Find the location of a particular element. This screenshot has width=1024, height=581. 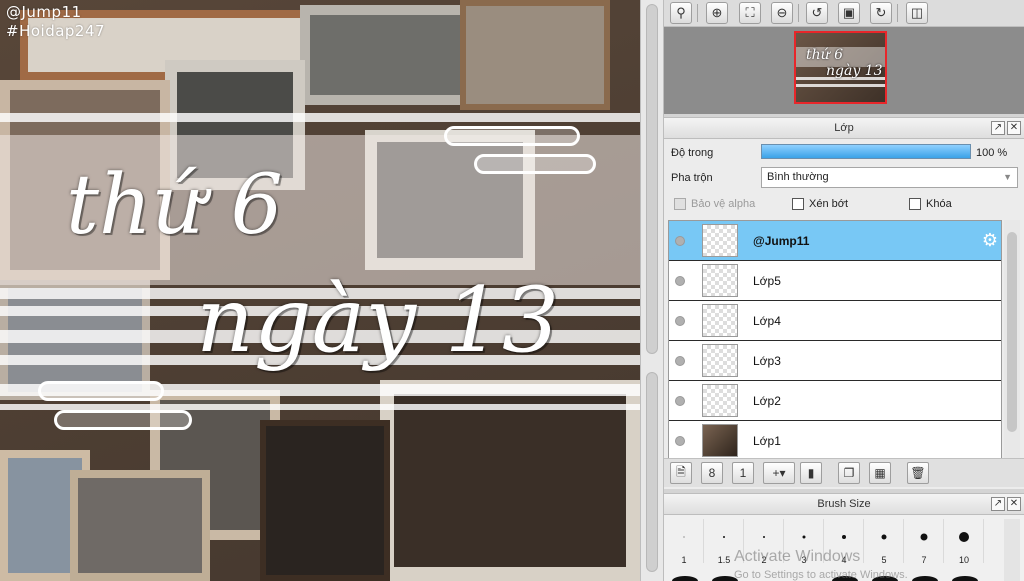

opacity-label: Độ trong is located at coordinates (692, 153).